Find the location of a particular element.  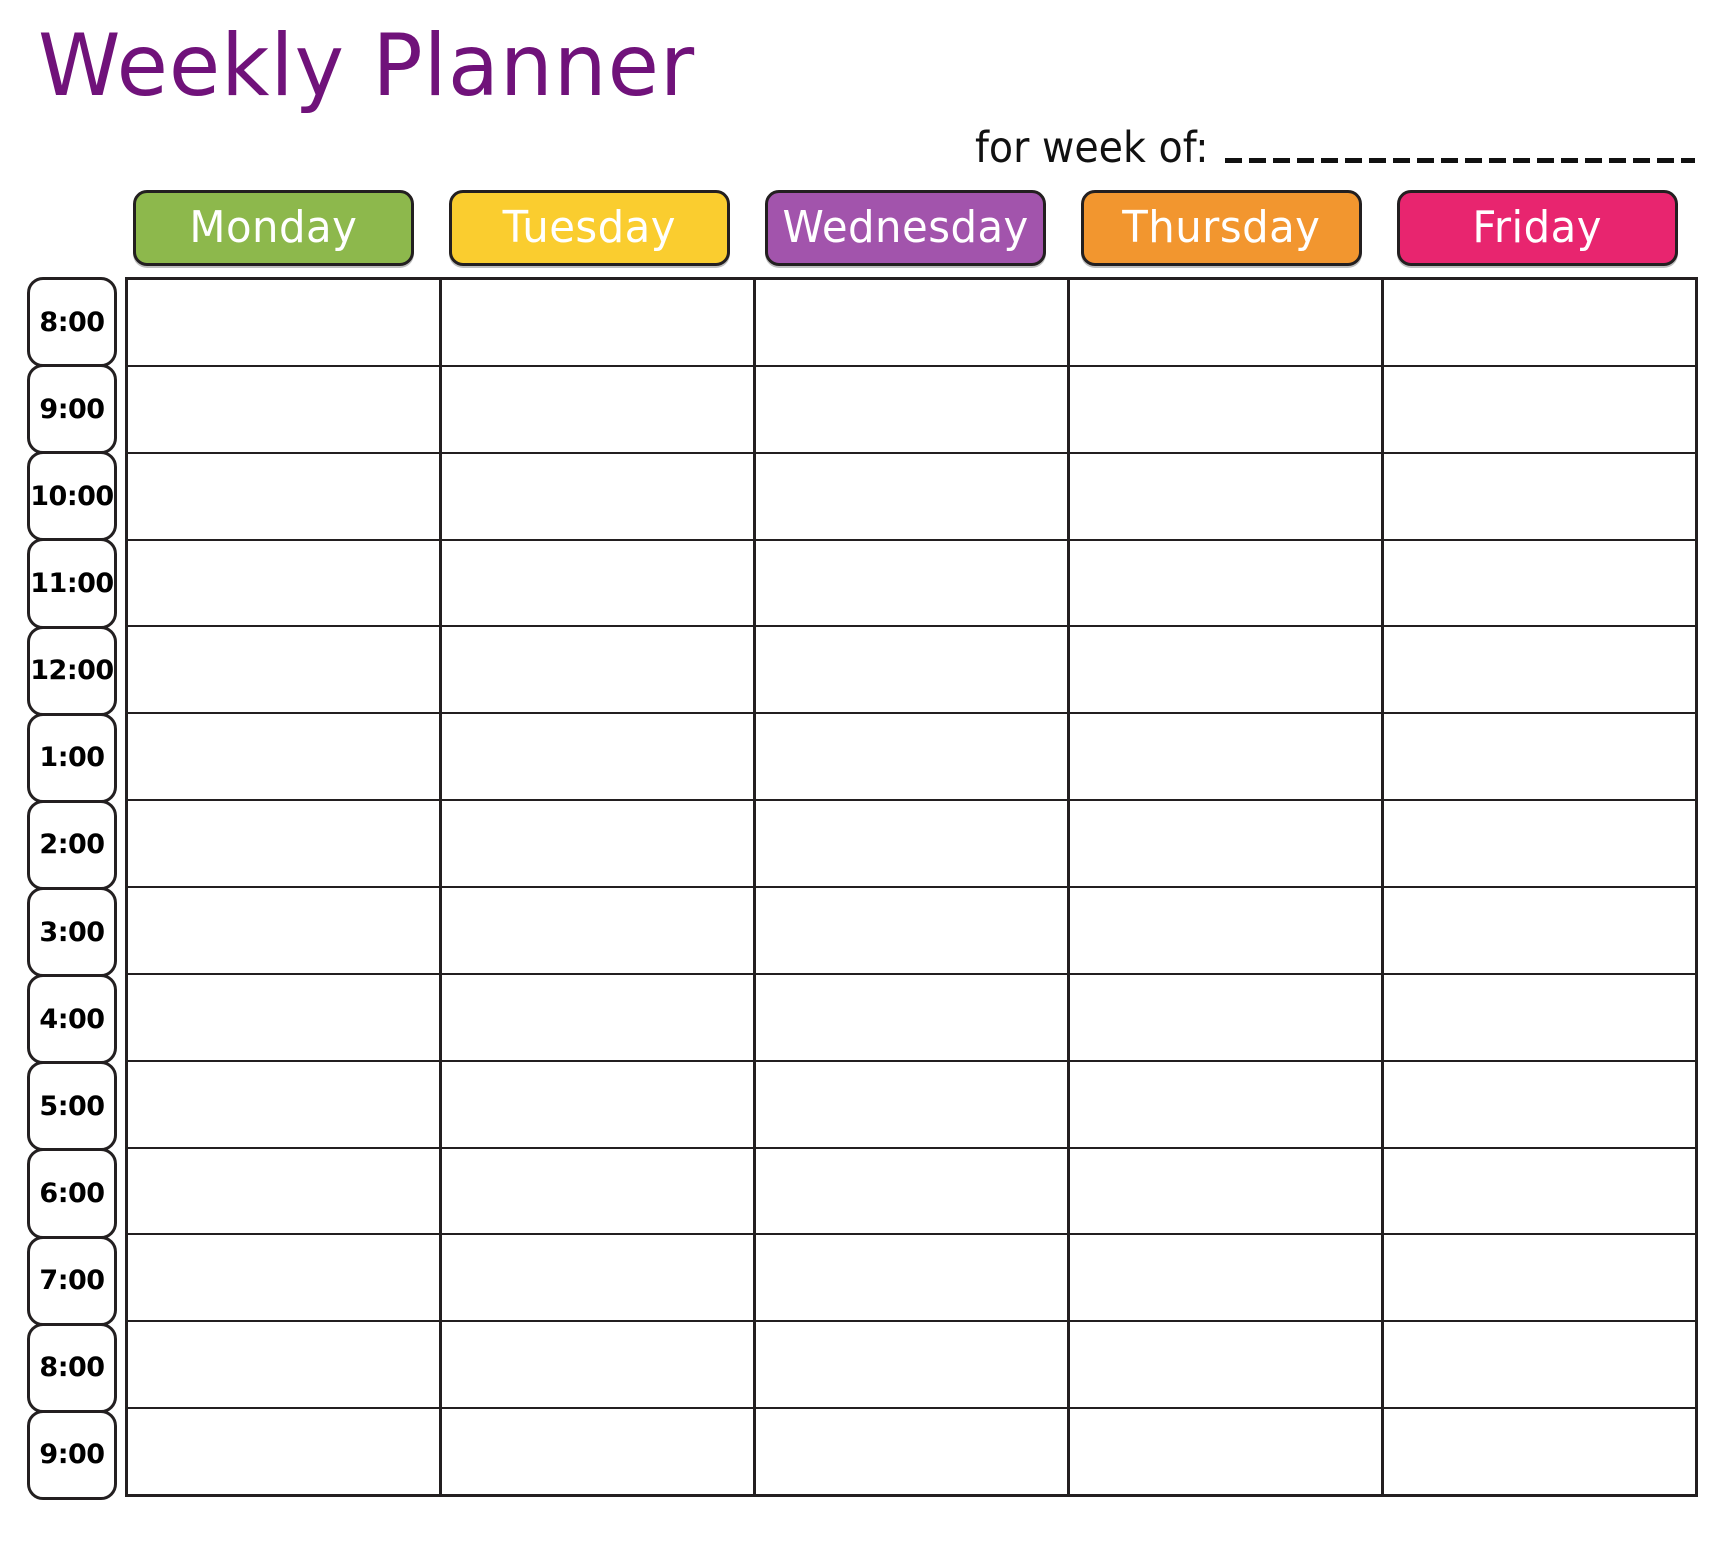

day-tab-thursday: Thursday is located at coordinates (1221, 228).